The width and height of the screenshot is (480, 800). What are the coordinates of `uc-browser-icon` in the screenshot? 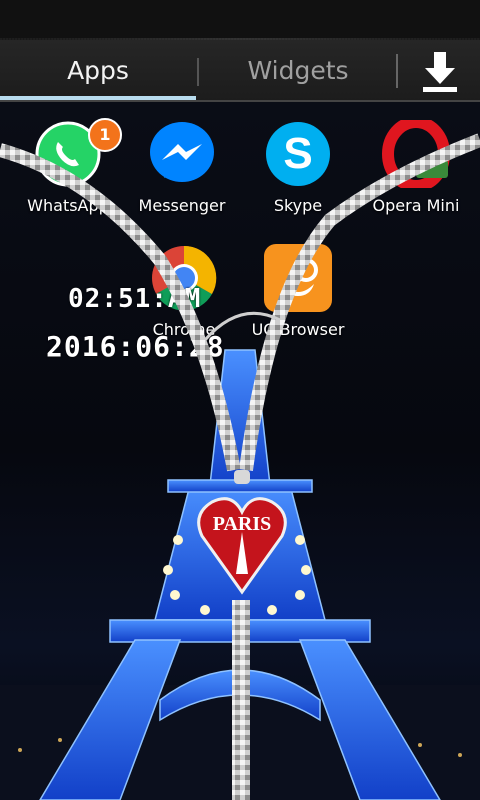 It's located at (298, 278).